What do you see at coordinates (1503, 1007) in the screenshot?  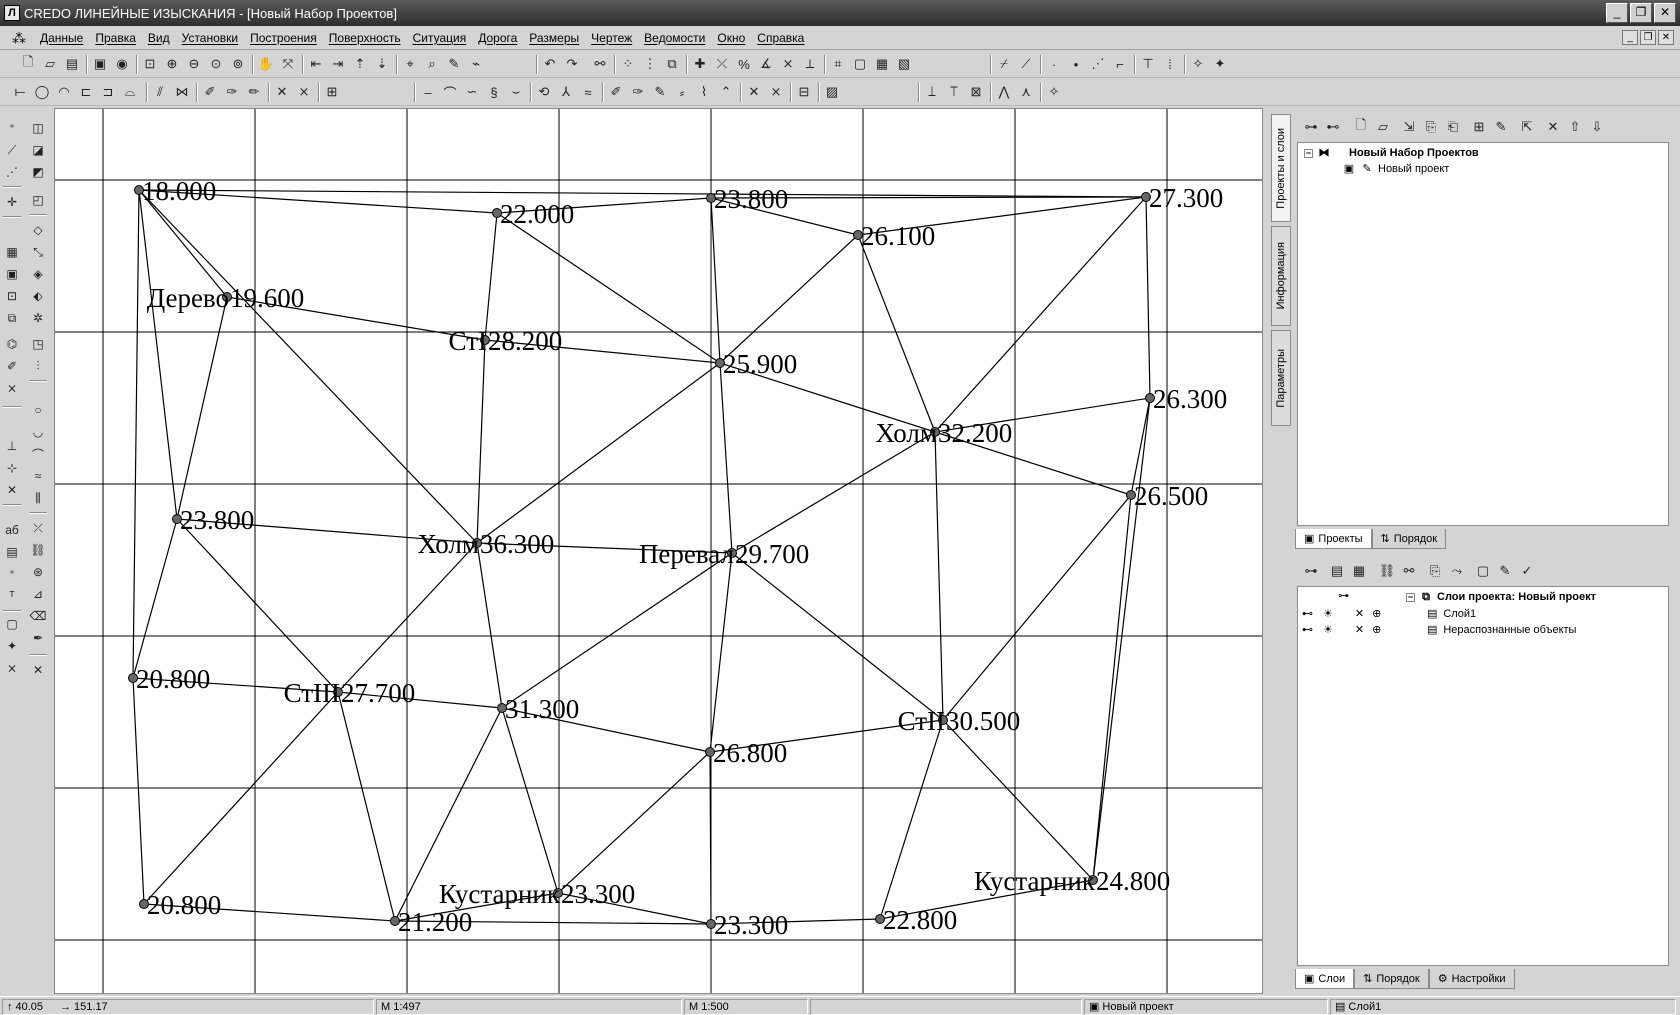 I see `status-layer: ▤ Слой1` at bounding box center [1503, 1007].